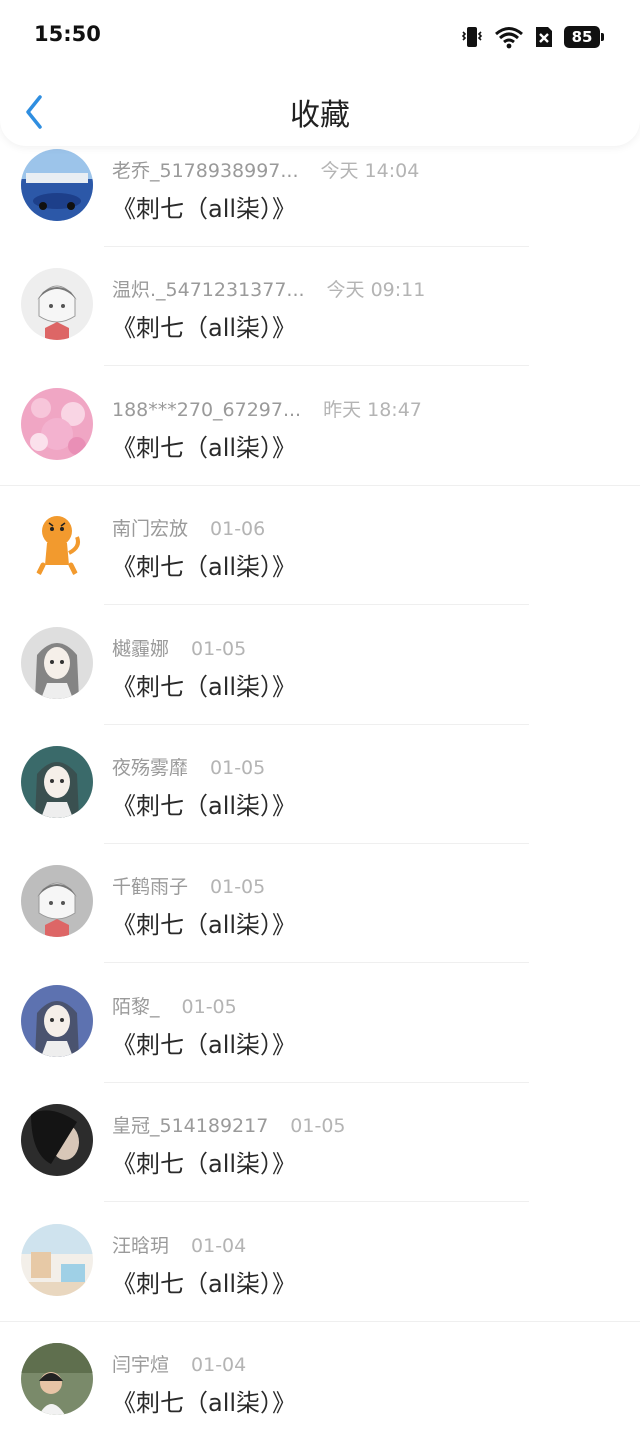 This screenshot has width=640, height=1439. What do you see at coordinates (320, 1141) in the screenshot?
I see `list-item: 皇冠_514189217 01-05 《刺七（all柒）》` at bounding box center [320, 1141].